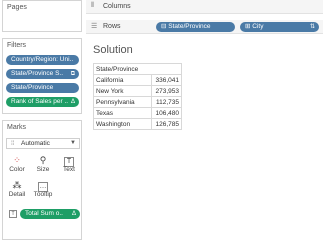  I want to click on filter-pill-label: State/Province, so click(32, 87).